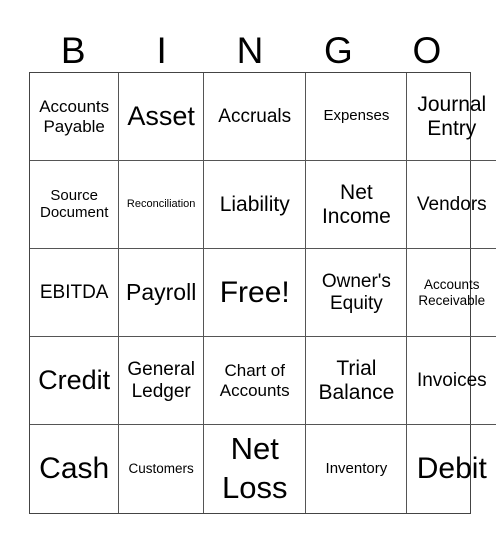 This screenshot has width=500, height=544. Describe the element at coordinates (161, 117) in the screenshot. I see `bingo-cell: Asset` at that location.